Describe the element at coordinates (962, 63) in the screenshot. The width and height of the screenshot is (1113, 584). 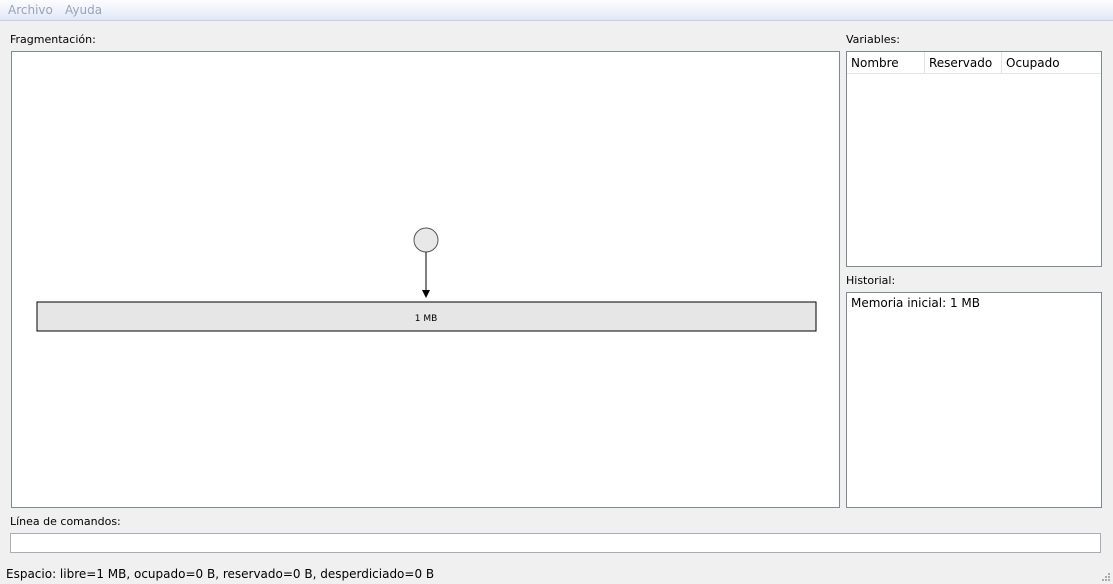
I see `column-reservado: Reservado` at that location.